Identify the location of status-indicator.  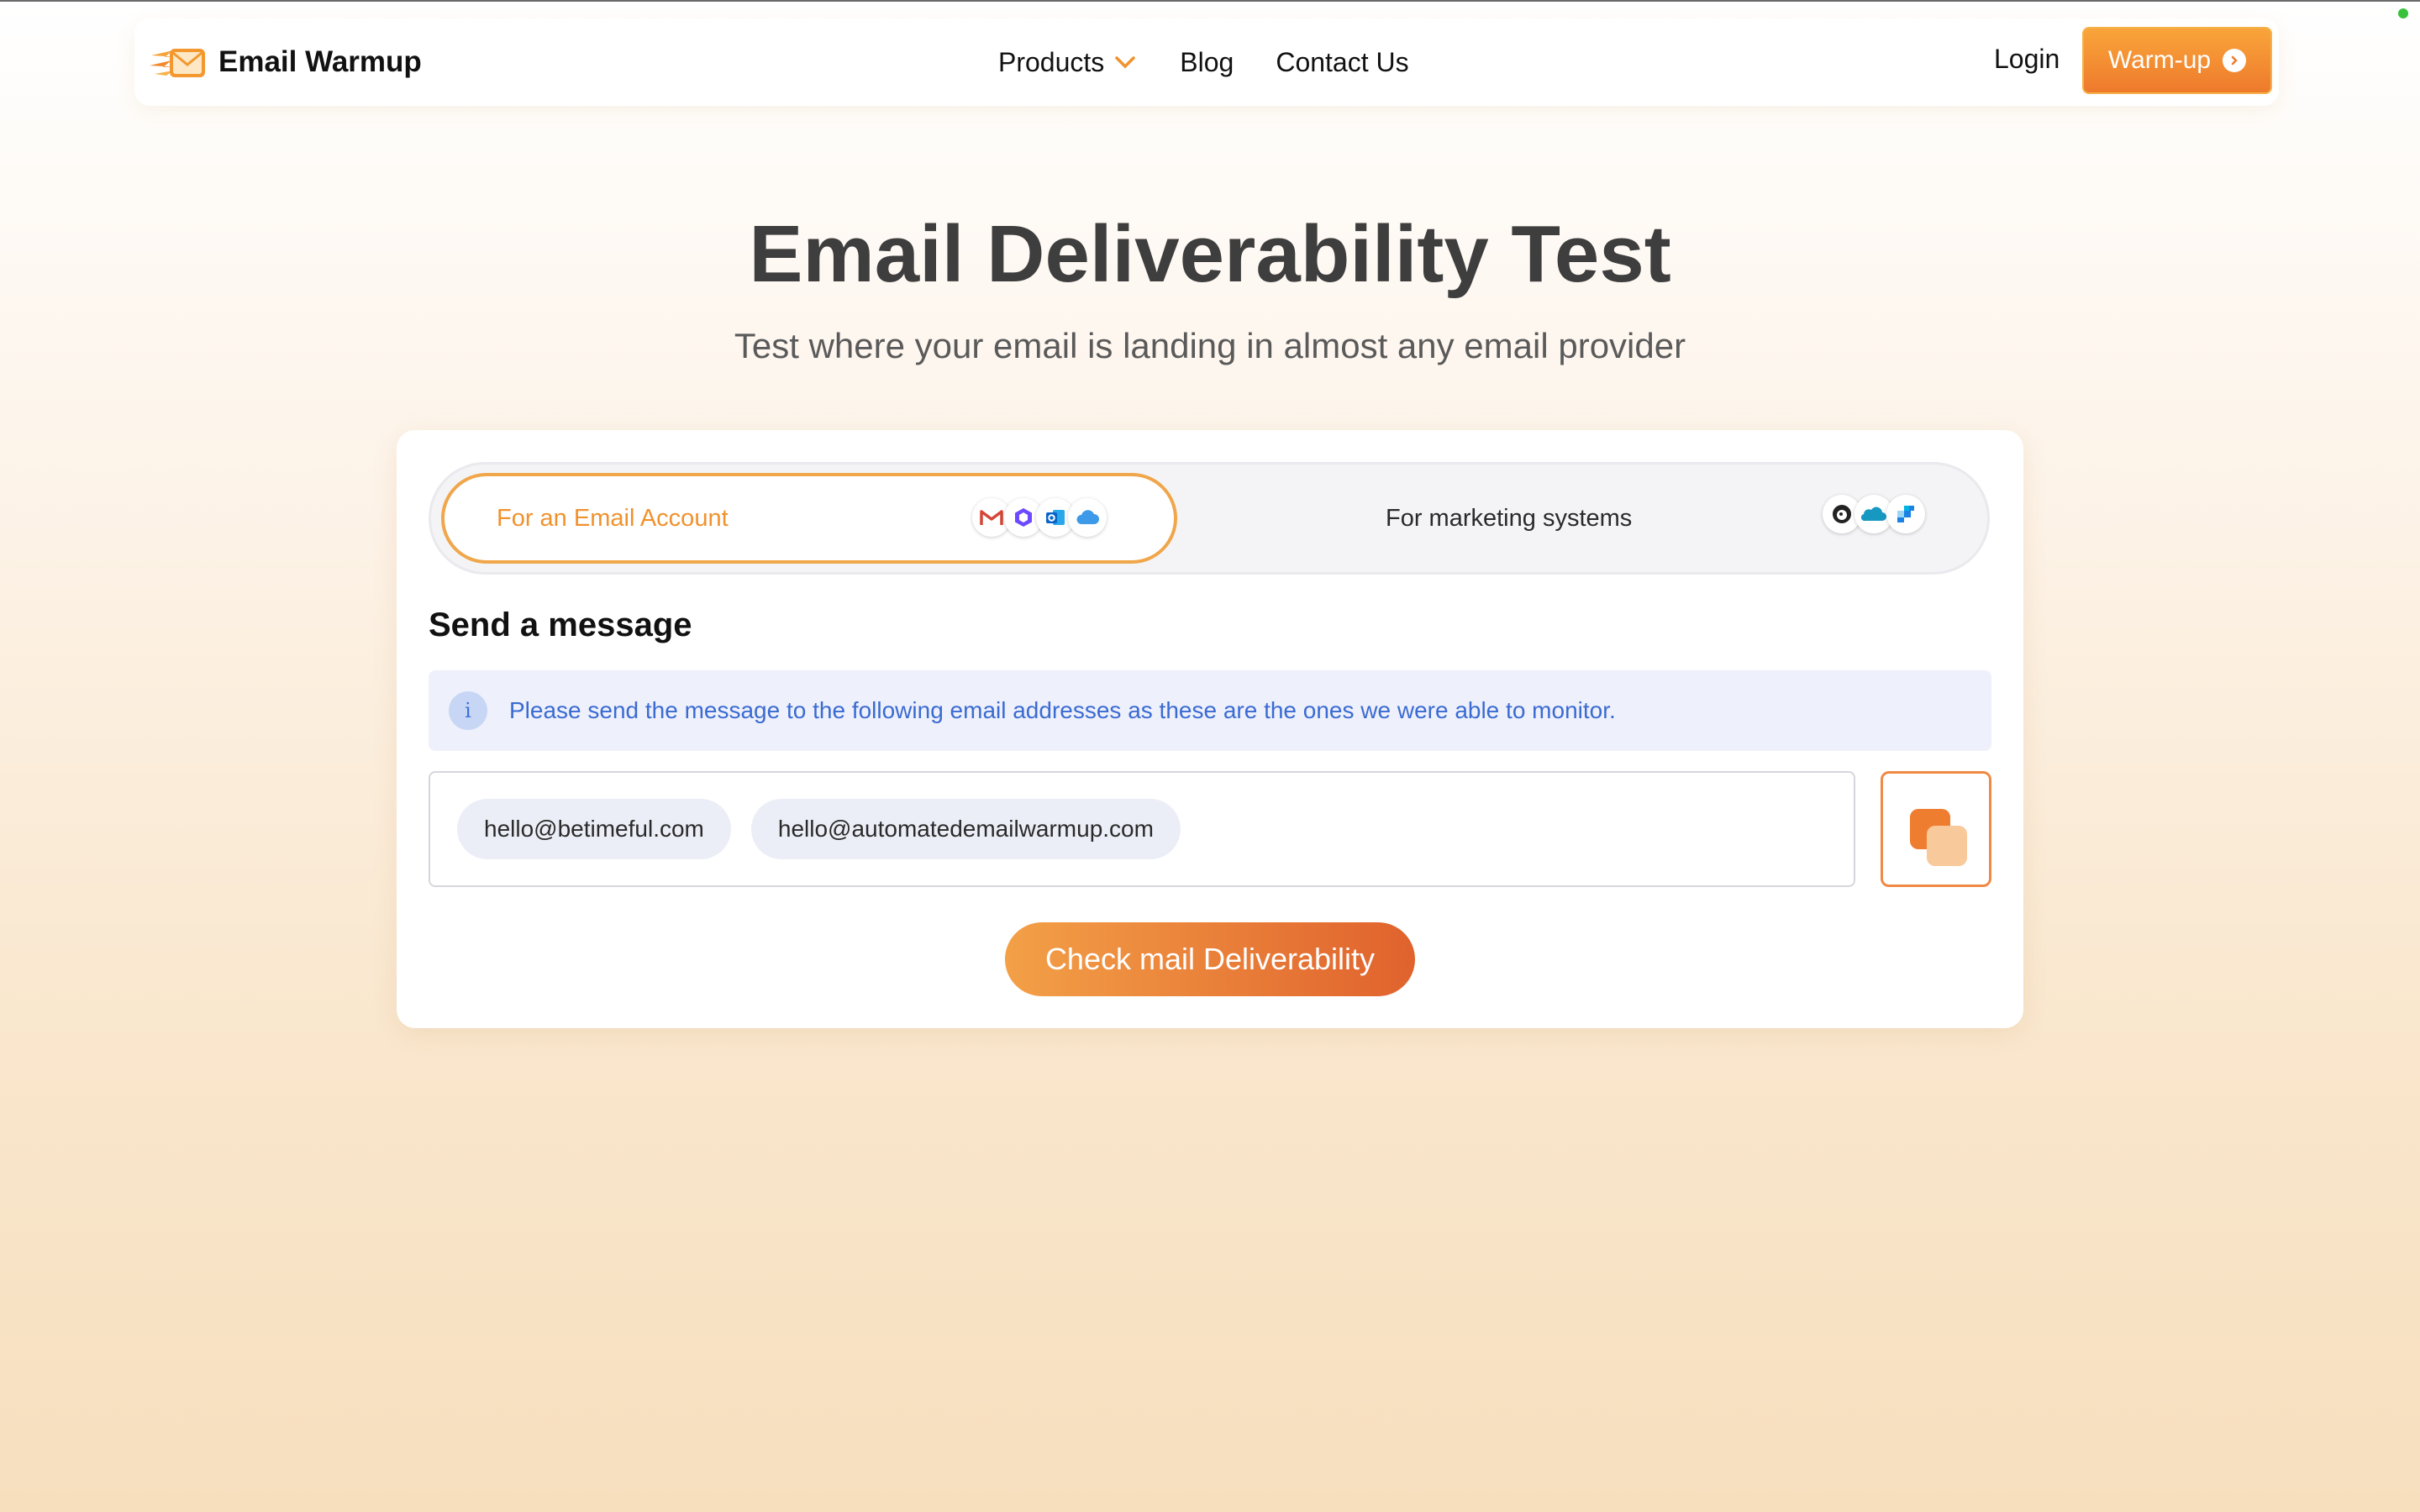
(2403, 13).